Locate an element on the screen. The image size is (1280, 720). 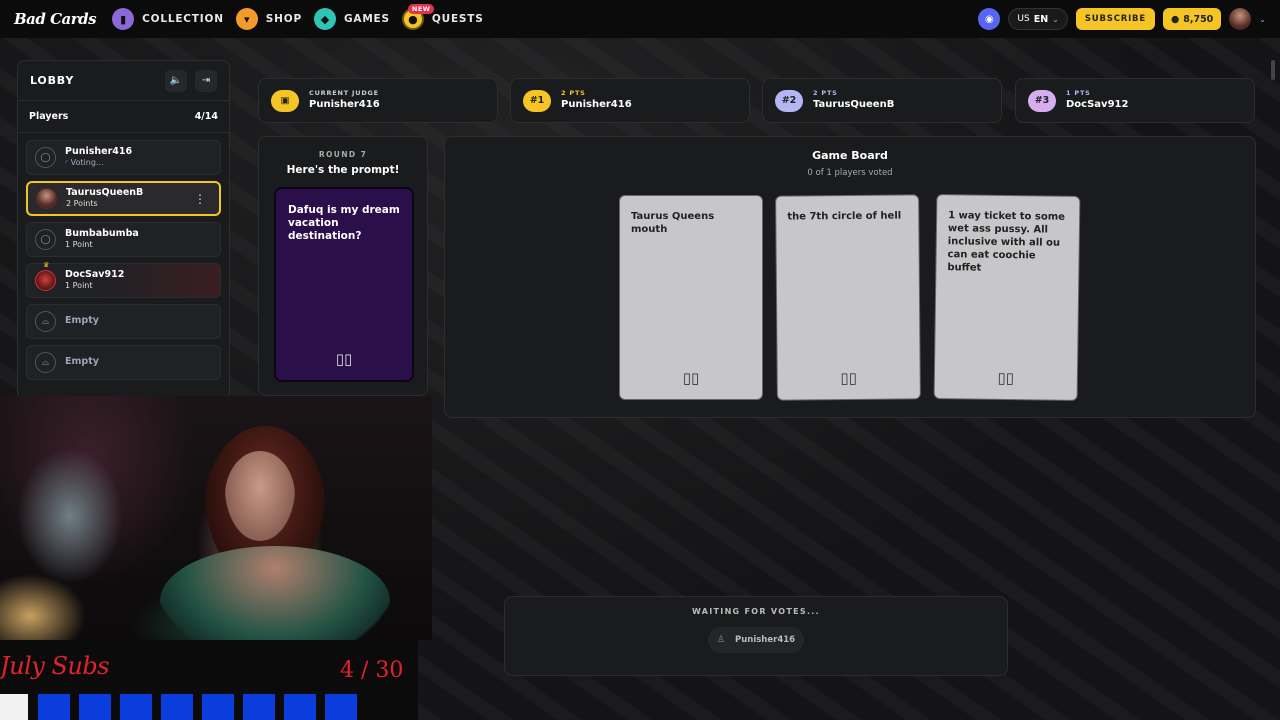
nav-games: ◆ GAMES is located at coordinates (351, 19).